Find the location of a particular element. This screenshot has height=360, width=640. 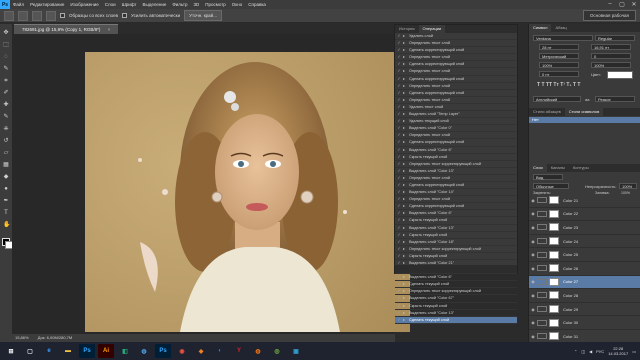

kerning-select: Метрический is located at coordinates (559, 56).